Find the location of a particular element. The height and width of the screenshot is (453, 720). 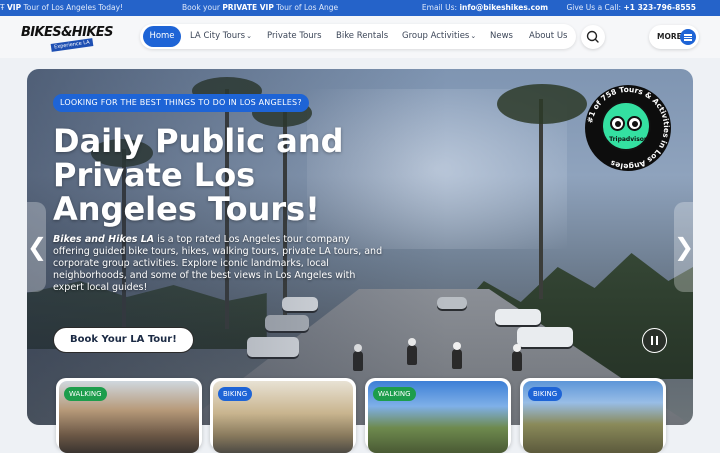

tripadvisor-owl-icon: Tripadvisor is located at coordinates (626, 126).